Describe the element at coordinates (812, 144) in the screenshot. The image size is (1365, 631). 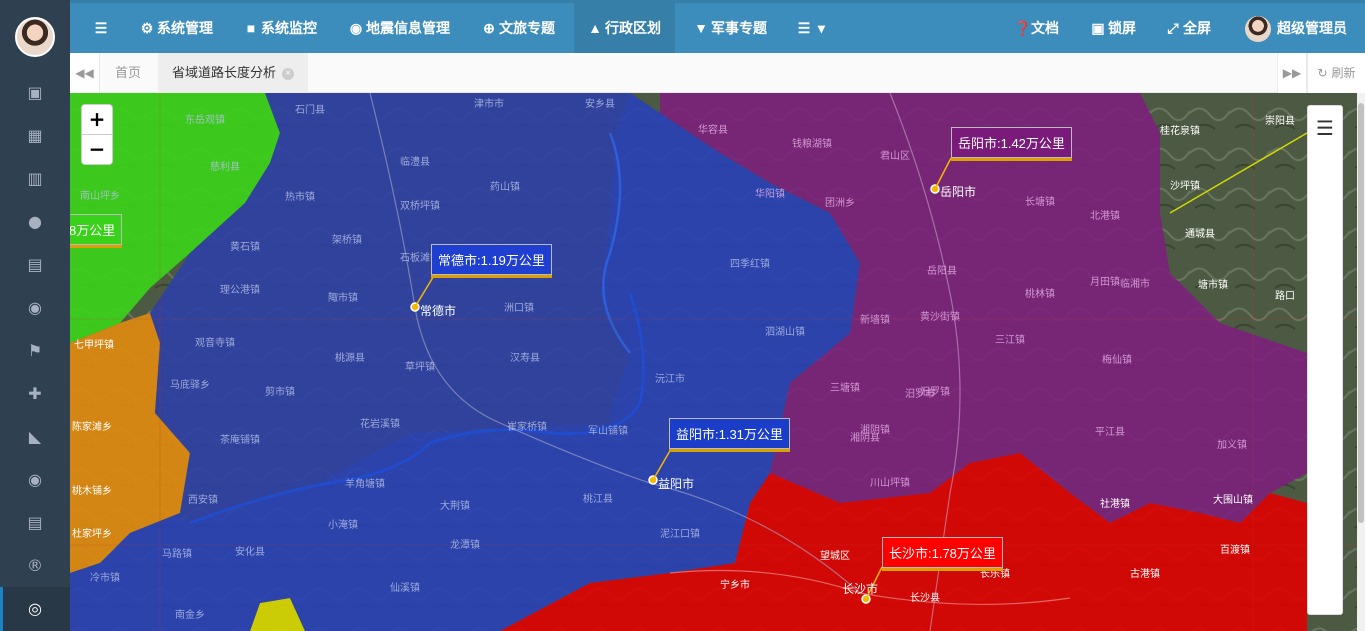
I see `place-label: 钱粮湖镇` at that location.